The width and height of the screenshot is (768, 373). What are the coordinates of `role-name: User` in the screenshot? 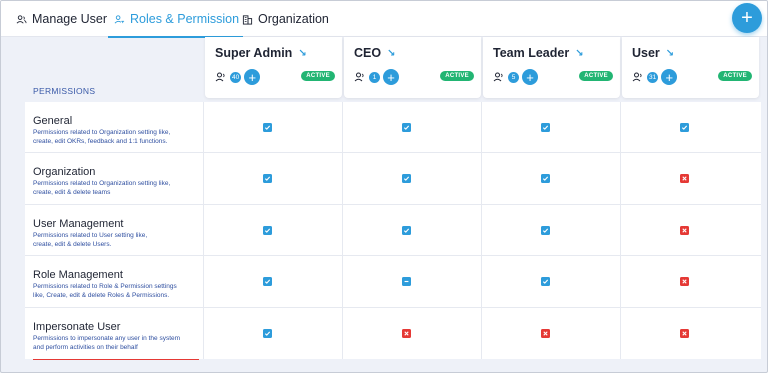 It's located at (646, 53).